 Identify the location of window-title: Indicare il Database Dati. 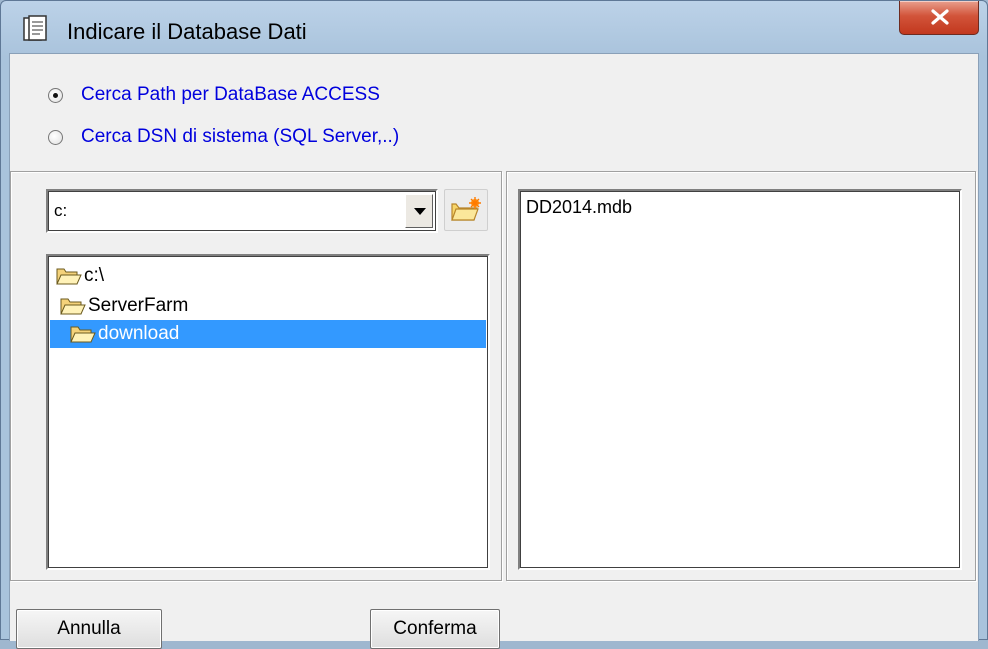
(187, 31).